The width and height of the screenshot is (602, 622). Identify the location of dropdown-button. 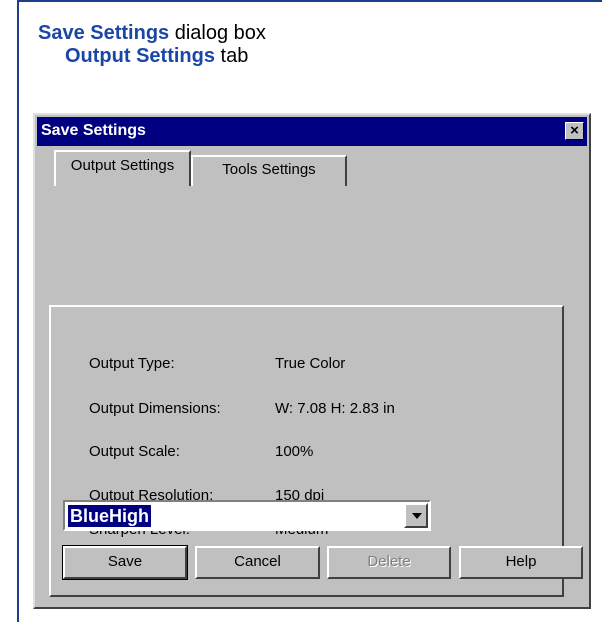
(416, 515).